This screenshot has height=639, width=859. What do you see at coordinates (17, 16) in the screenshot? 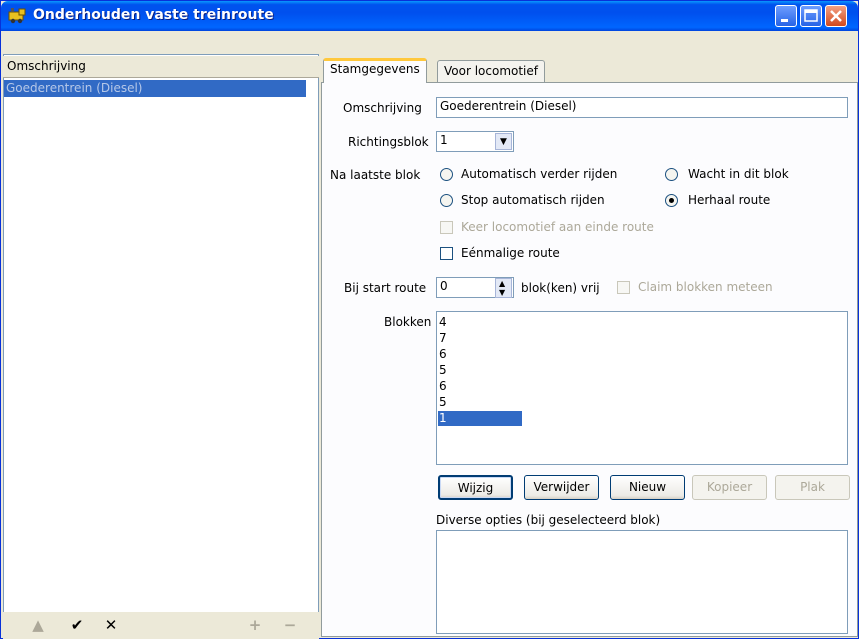
I see `locomotive-icon` at bounding box center [17, 16].